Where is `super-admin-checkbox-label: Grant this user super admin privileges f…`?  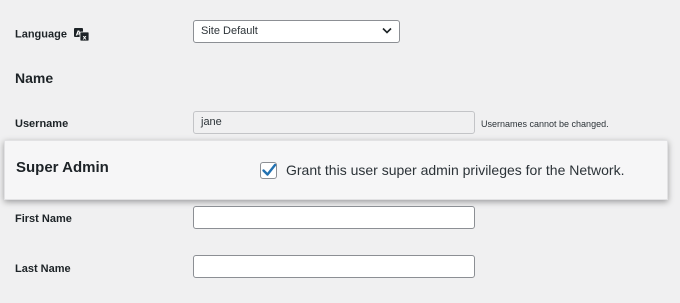 super-admin-checkbox-label: Grant this user super admin privileges f… is located at coordinates (455, 170).